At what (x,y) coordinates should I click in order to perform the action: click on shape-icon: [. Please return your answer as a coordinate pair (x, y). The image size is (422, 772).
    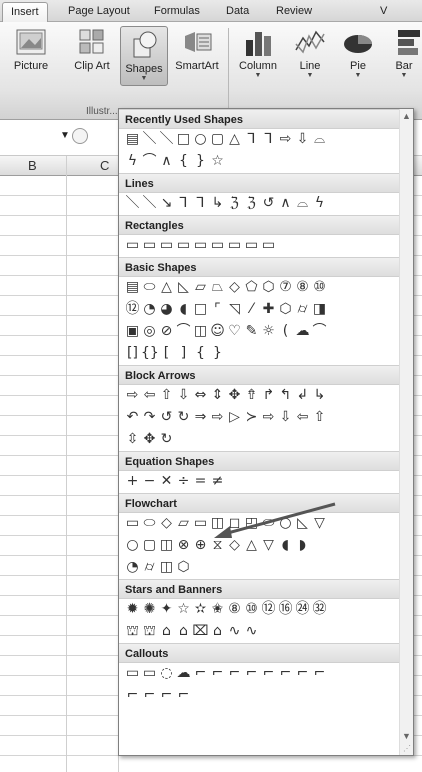
    Looking at the image, I should click on (166, 353).